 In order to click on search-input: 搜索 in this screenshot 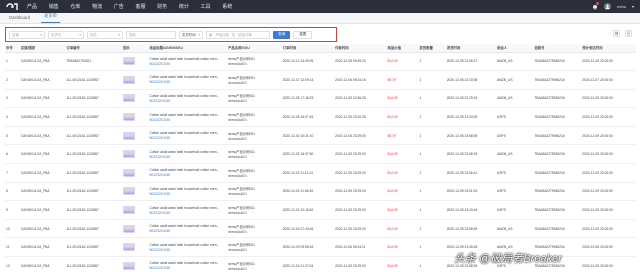, I will do `click(151, 34)`.